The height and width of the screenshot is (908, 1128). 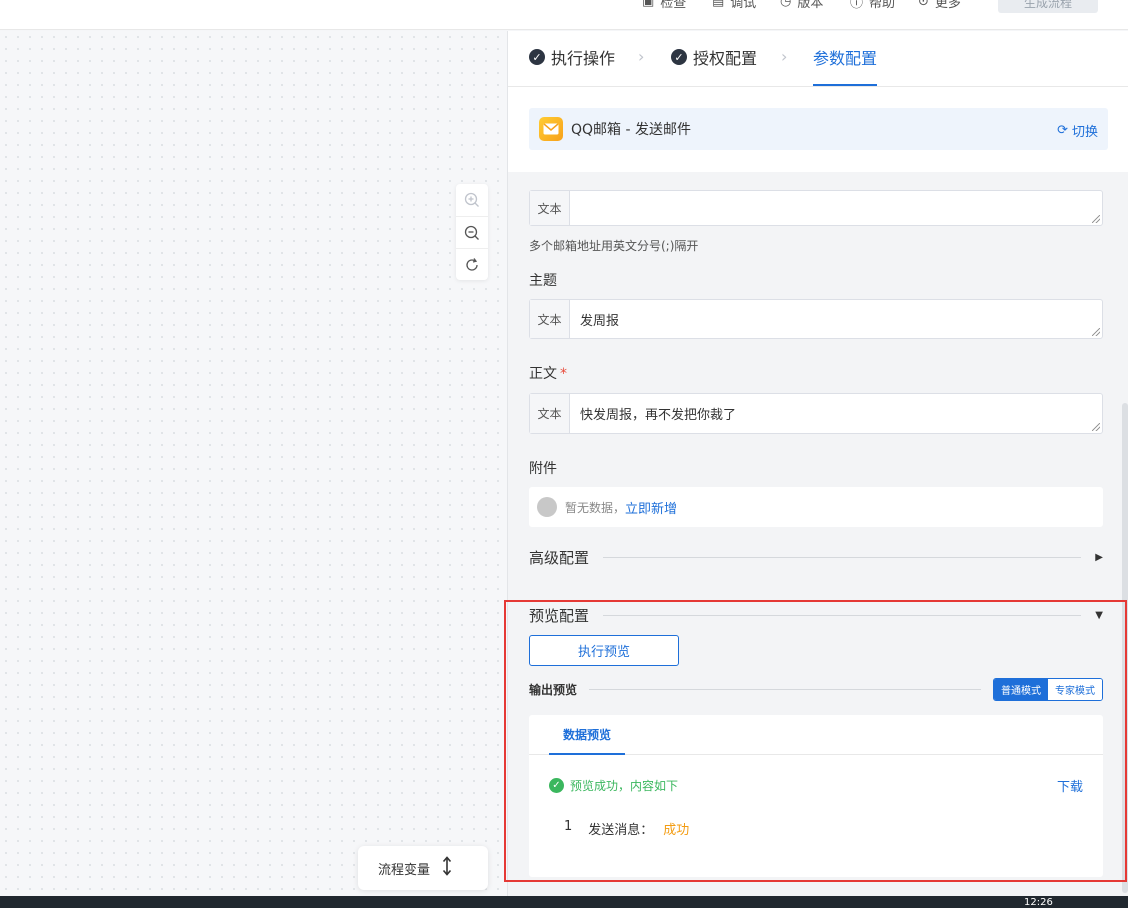 I want to click on refresh-icon: ⟳, so click(x=1062, y=130).